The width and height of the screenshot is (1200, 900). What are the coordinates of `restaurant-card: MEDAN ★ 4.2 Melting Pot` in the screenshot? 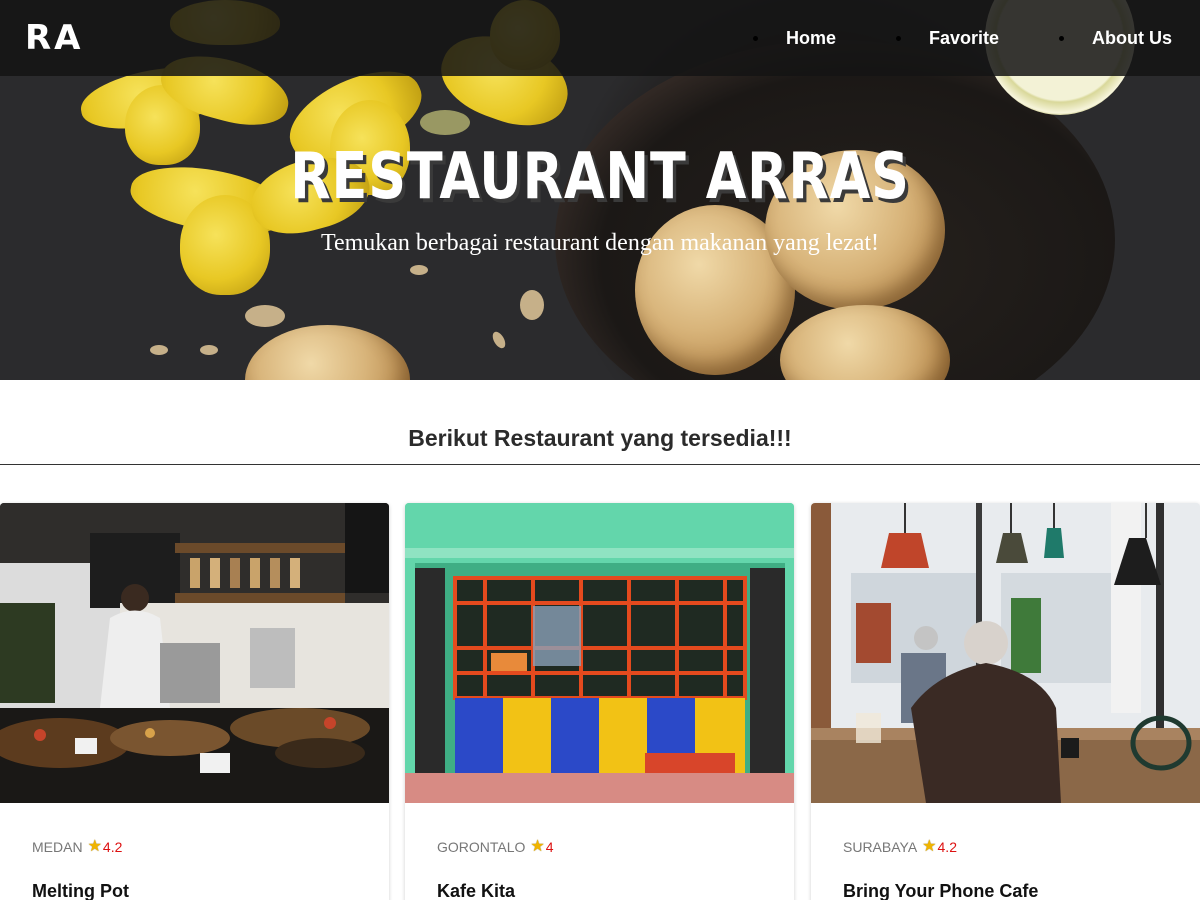 It's located at (194, 701).